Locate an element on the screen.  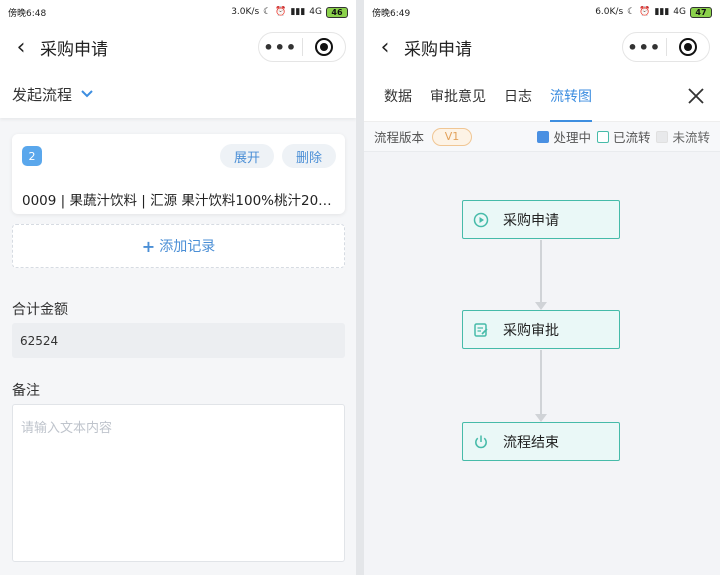
expand-button: 展开 is located at coordinates (247, 156).